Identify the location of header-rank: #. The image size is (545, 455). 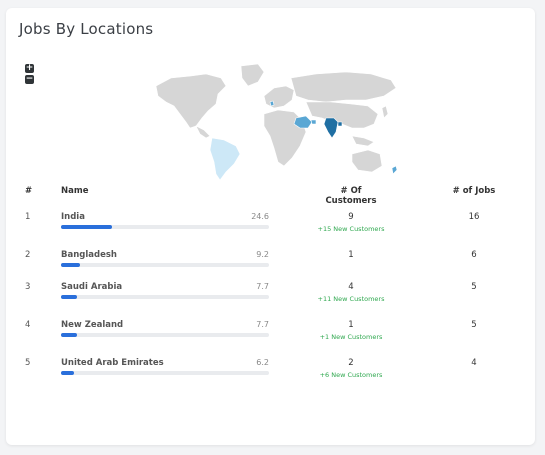
(29, 191).